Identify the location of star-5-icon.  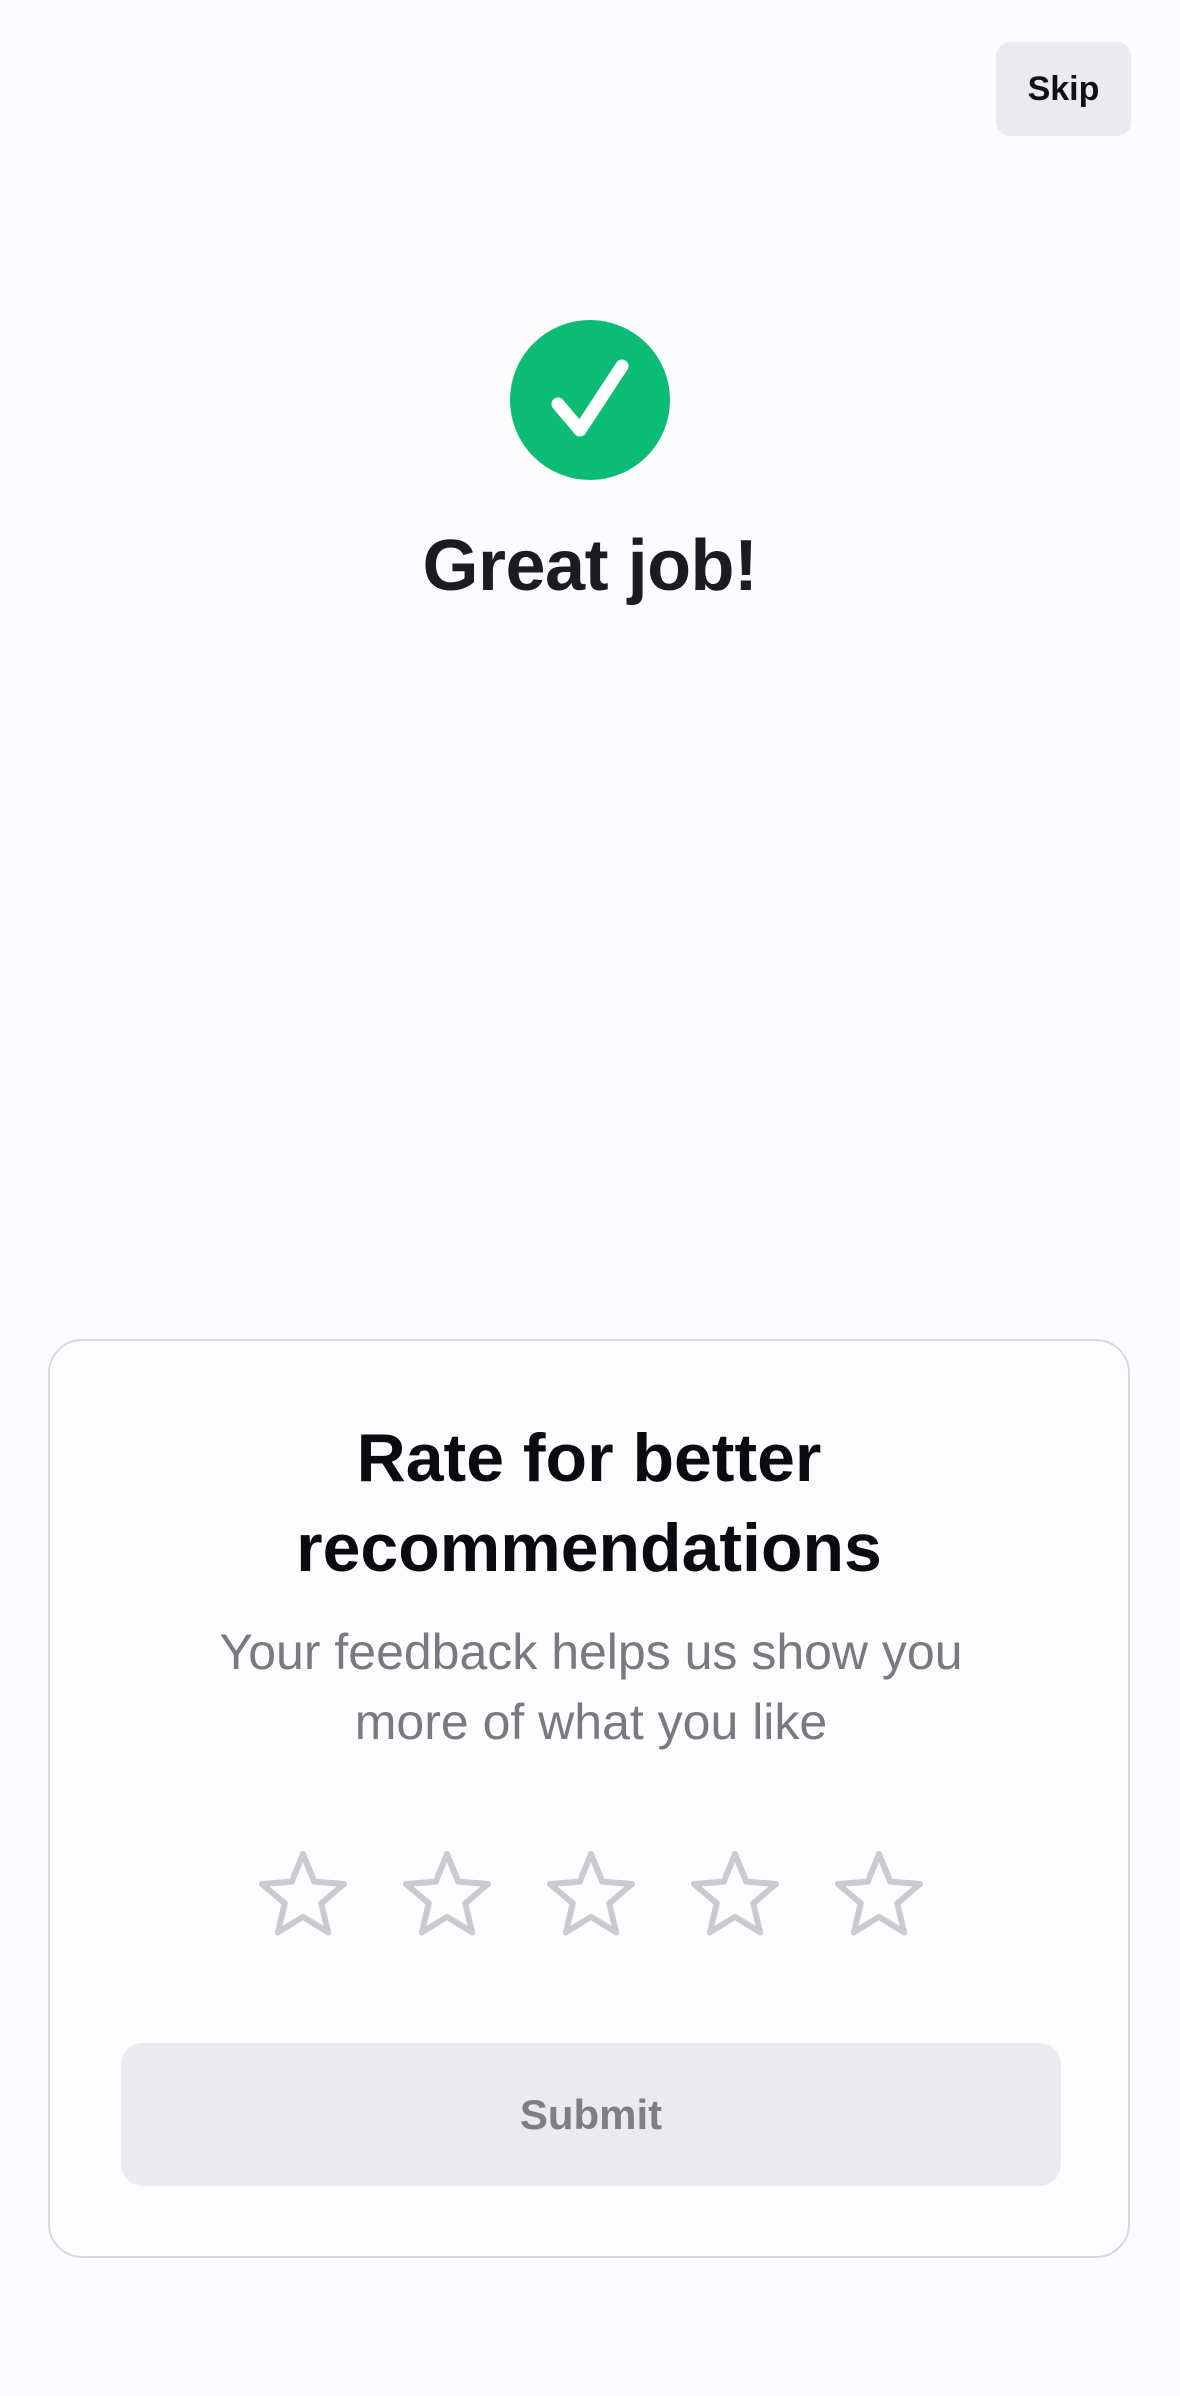
(879, 1896).